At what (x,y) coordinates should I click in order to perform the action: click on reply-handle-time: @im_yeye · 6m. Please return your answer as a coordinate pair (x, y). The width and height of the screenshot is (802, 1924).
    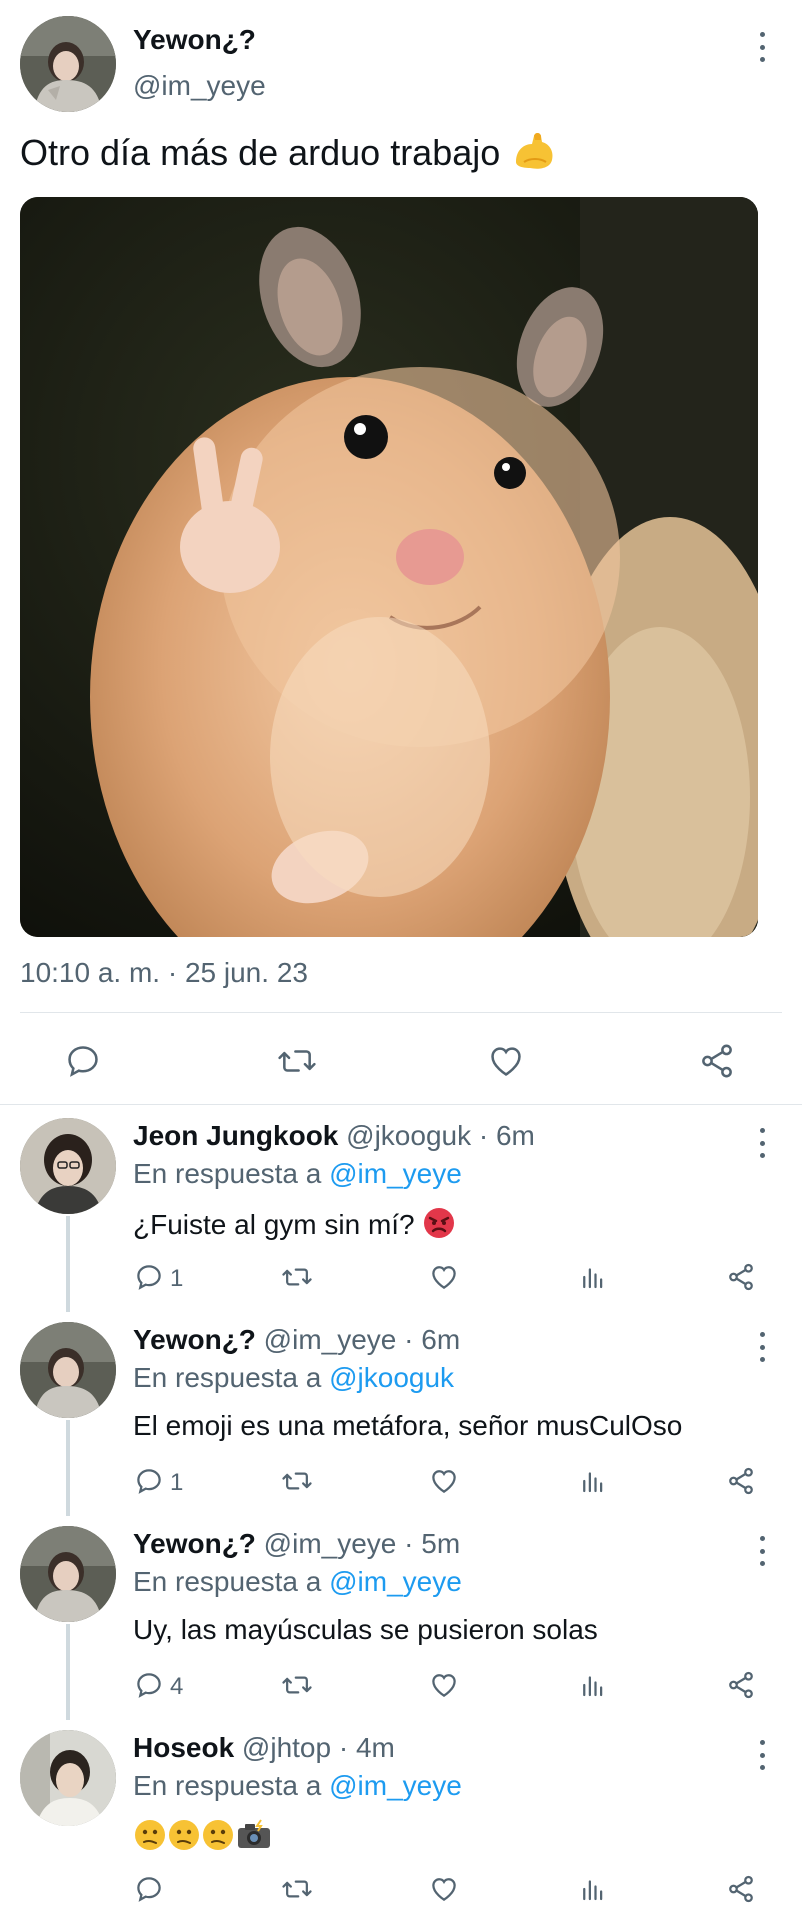
    Looking at the image, I should click on (358, 1339).